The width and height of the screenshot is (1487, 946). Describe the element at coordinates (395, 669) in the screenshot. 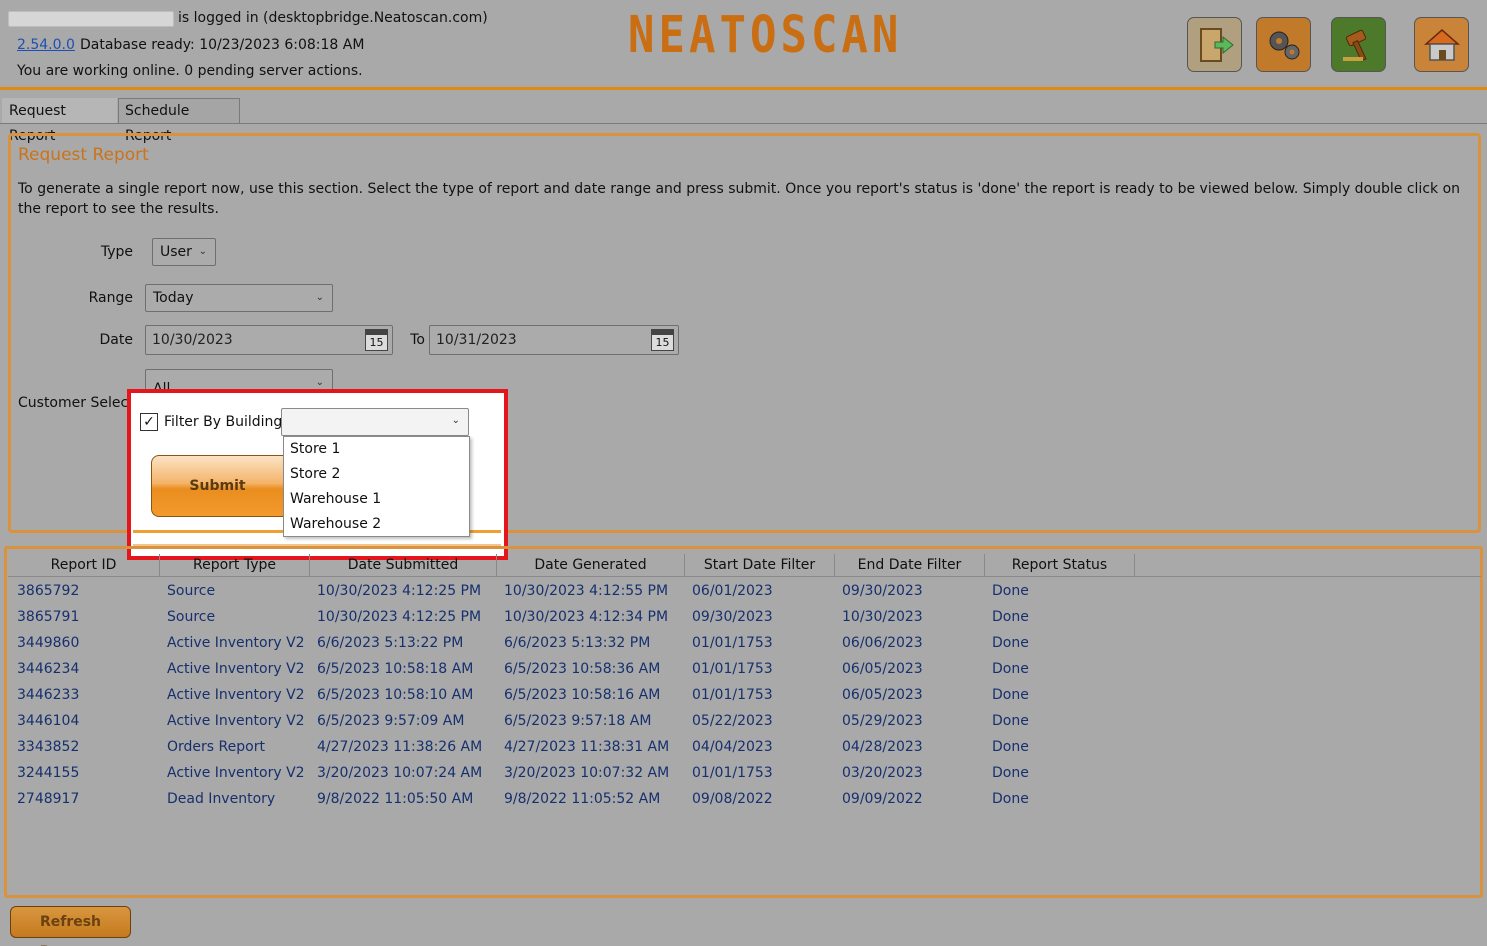

I see `cell-date-submitted: 6/5/2023 10:58:18 AM` at that location.